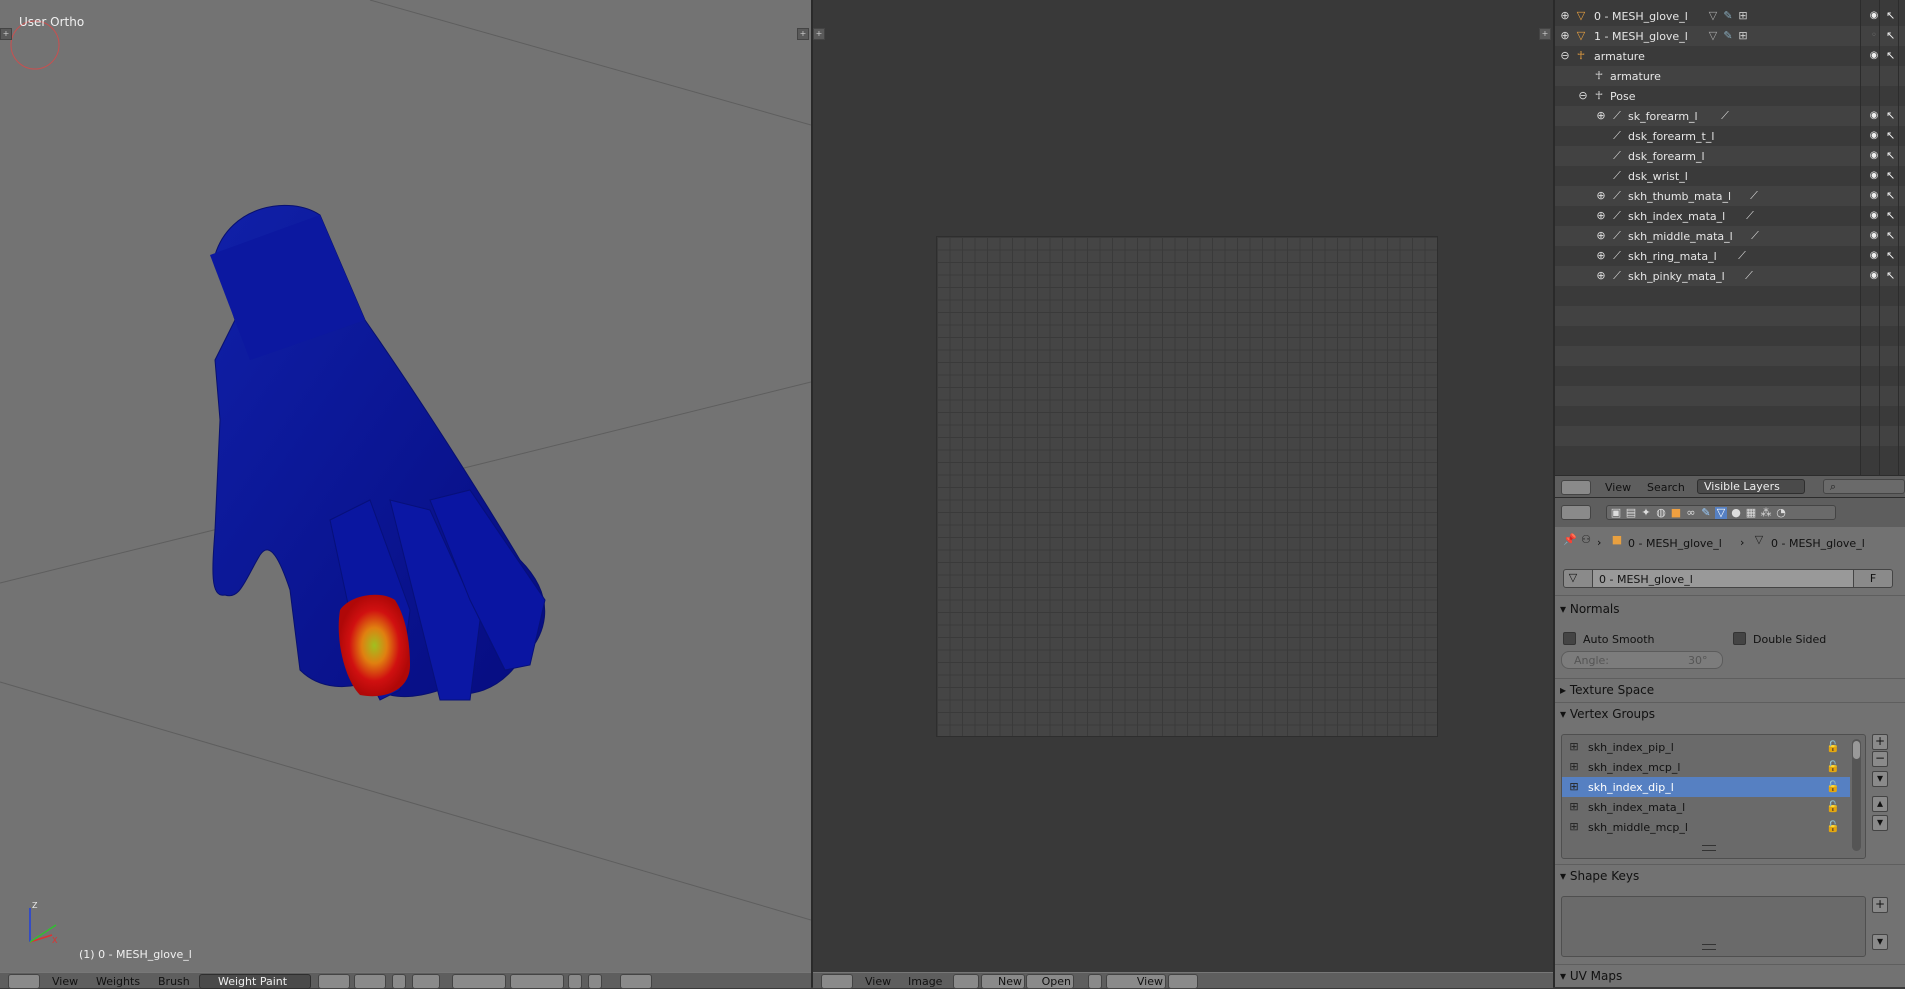 The height and width of the screenshot is (989, 1905). Describe the element at coordinates (1736, 513) in the screenshot. I see `material-tab-icon: ●` at that location.